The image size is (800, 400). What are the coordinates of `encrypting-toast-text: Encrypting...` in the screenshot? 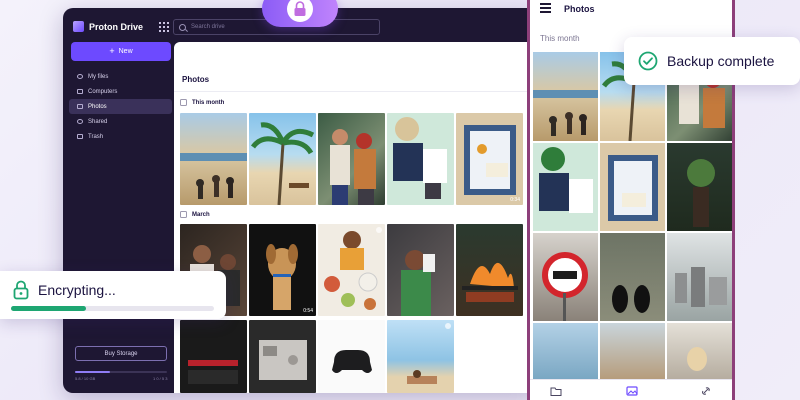 It's located at (77, 290).